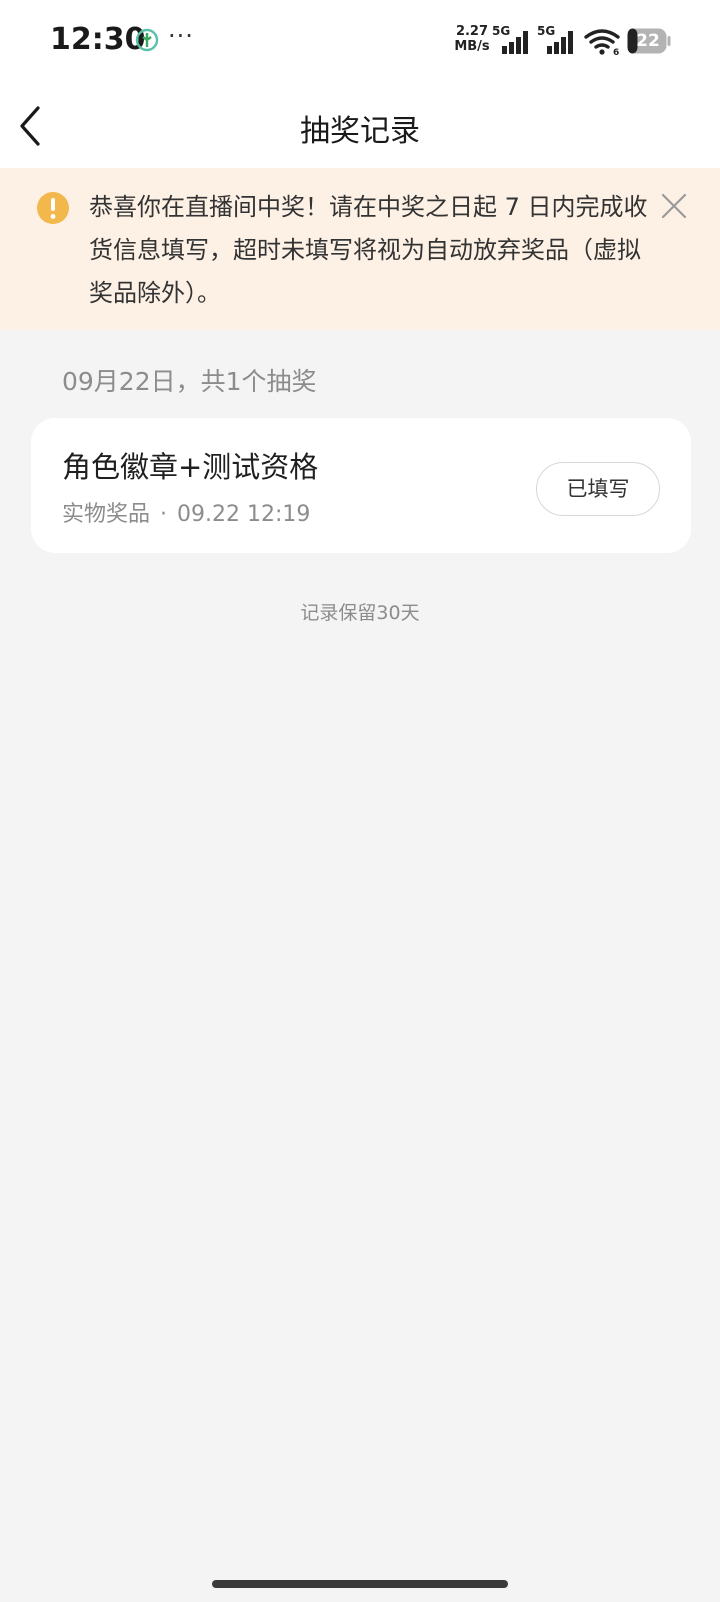 This screenshot has width=720, height=1602. I want to click on svg-text: 6, so click(616, 52).